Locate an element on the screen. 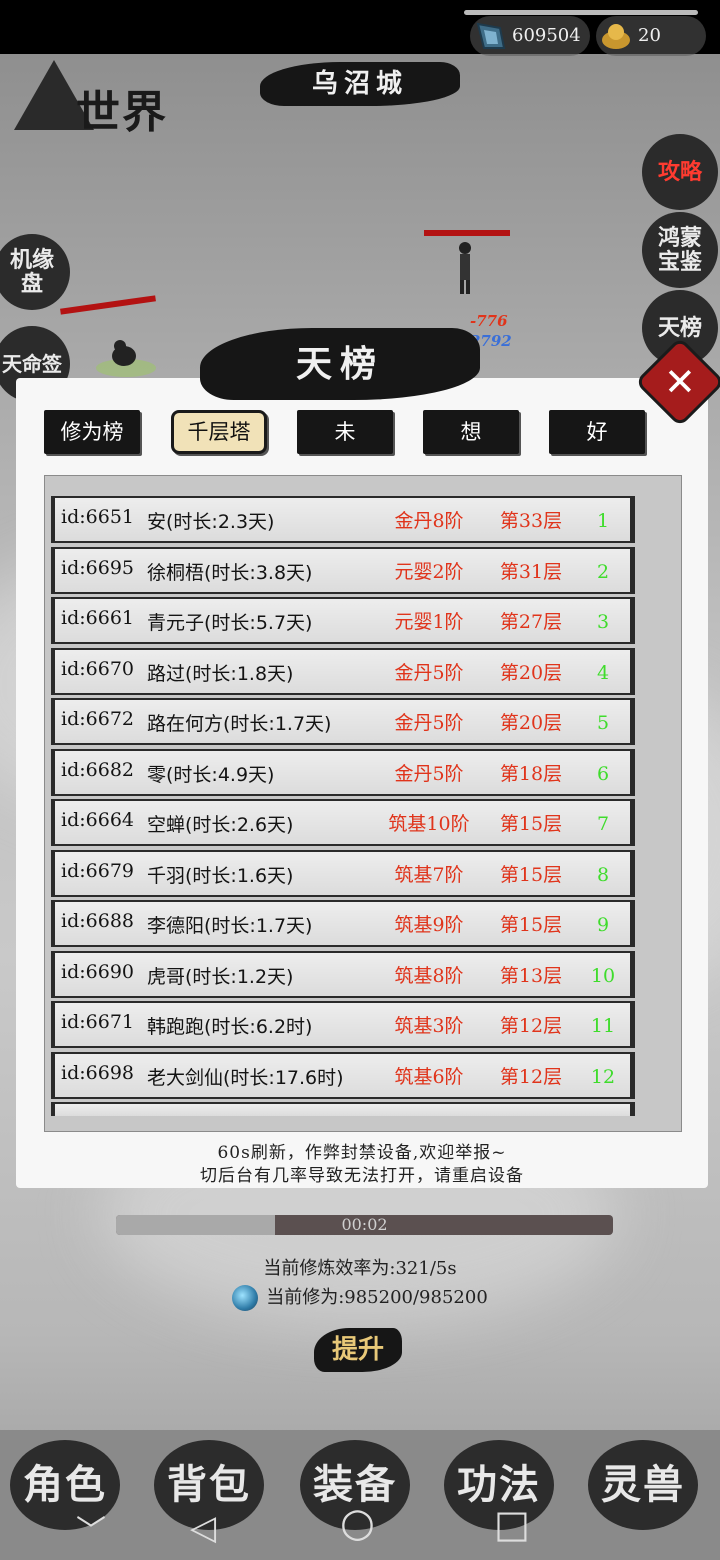 Image resolution: width=720 pixels, height=1560 pixels. row-realm: 筑基9阶 is located at coordinates (429, 925).